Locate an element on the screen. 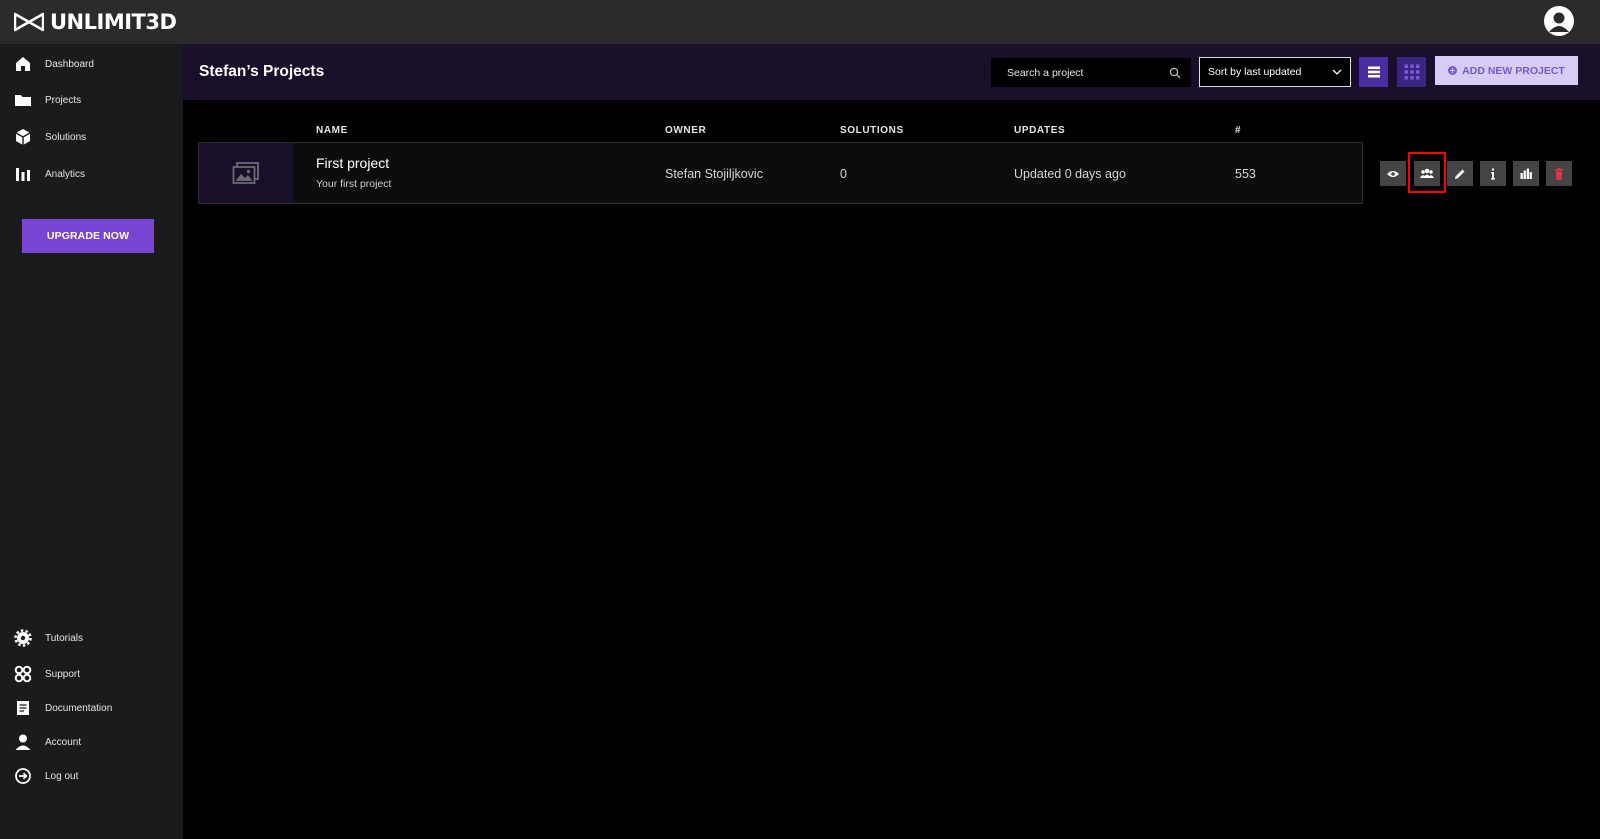  top-bar: UNLIMIT3D is located at coordinates (800, 22).